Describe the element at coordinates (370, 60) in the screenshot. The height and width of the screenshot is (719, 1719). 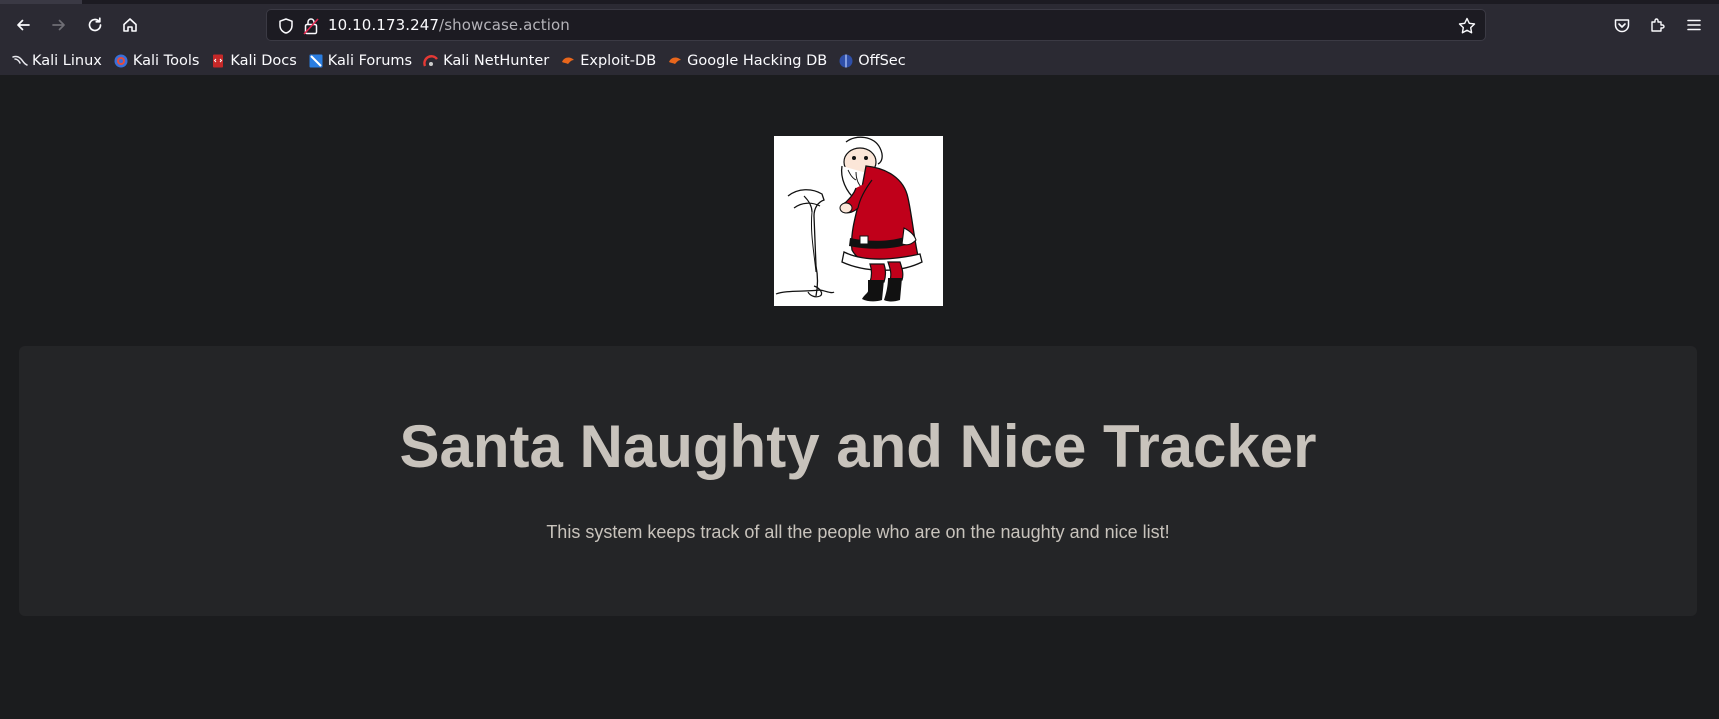
I see `bookmark-label: Kali Forums` at that location.